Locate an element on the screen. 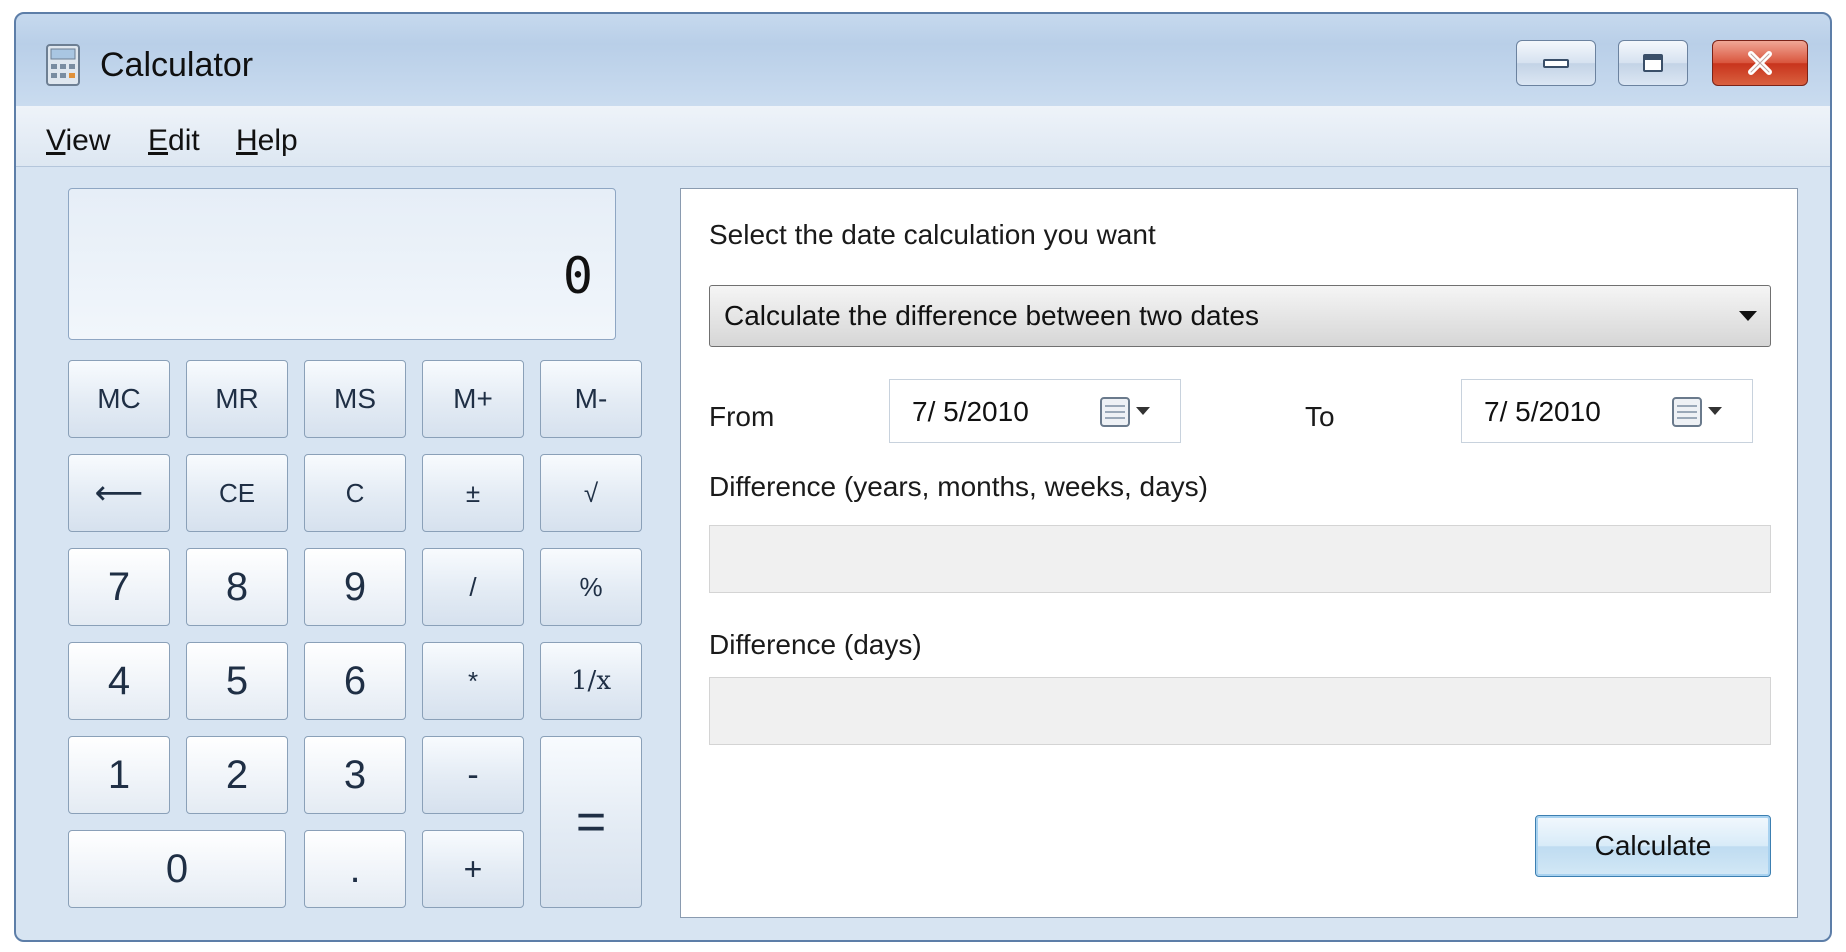 This screenshot has width=1846, height=952. minimize-icon is located at coordinates (1556, 63).